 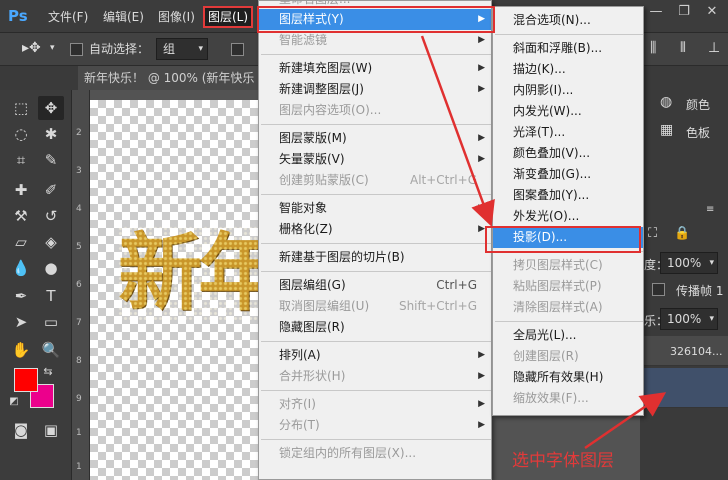 What do you see at coordinates (51, 190) in the screenshot?
I see `brush-tool-icon: ✐` at bounding box center [51, 190].